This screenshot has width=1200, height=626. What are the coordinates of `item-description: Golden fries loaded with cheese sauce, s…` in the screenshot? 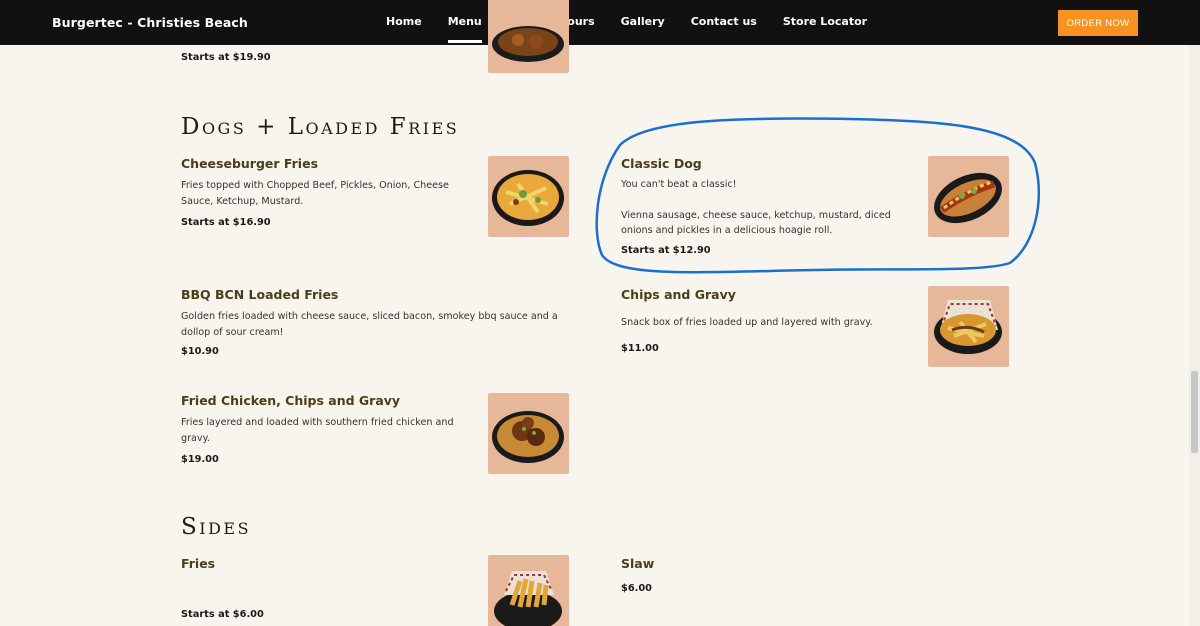 It's located at (369, 324).